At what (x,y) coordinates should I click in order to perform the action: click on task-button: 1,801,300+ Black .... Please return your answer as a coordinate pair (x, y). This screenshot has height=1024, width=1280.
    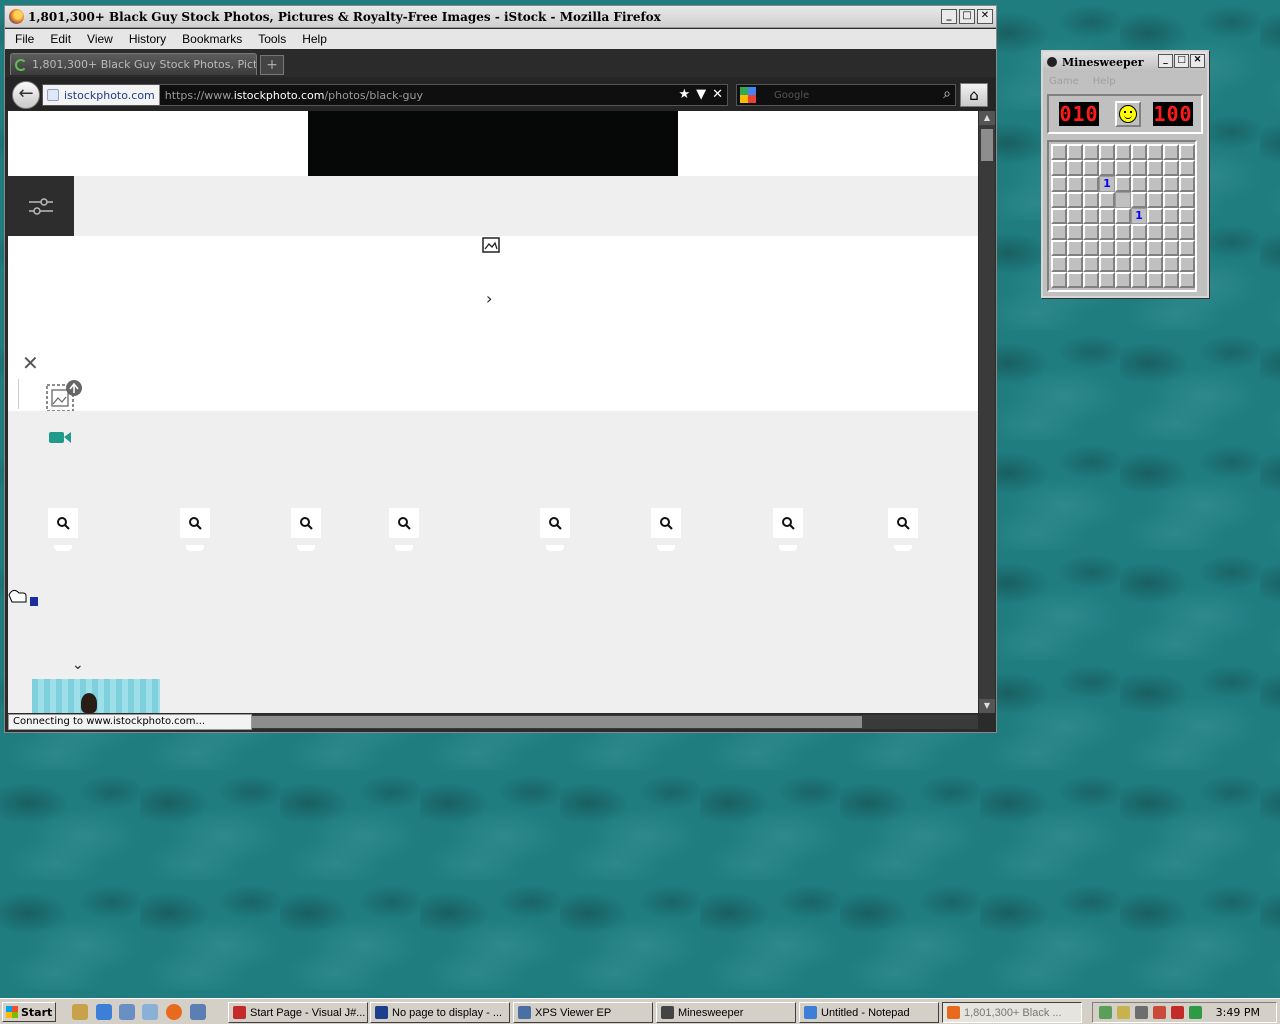
    Looking at the image, I should click on (1012, 1012).